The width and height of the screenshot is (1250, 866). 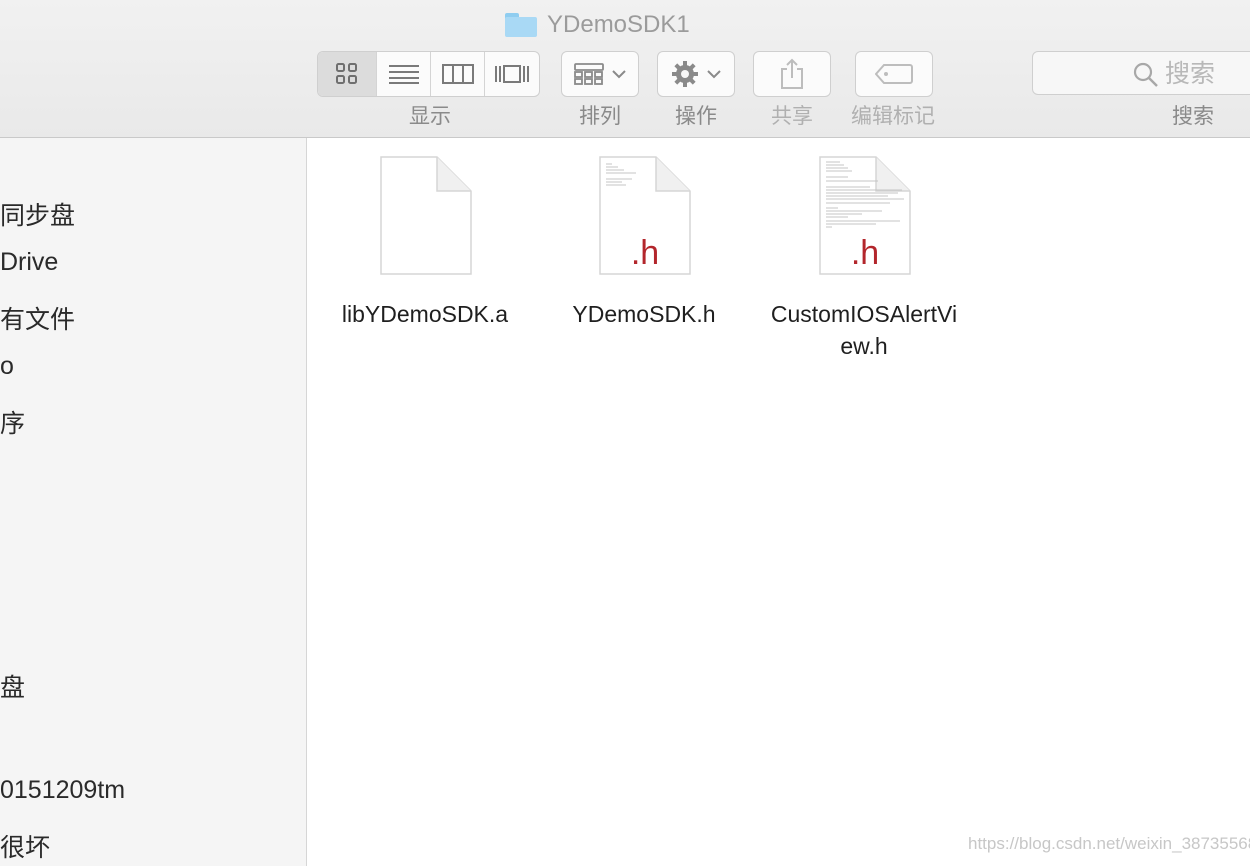 I want to click on folder-icon, so click(x=521, y=25).